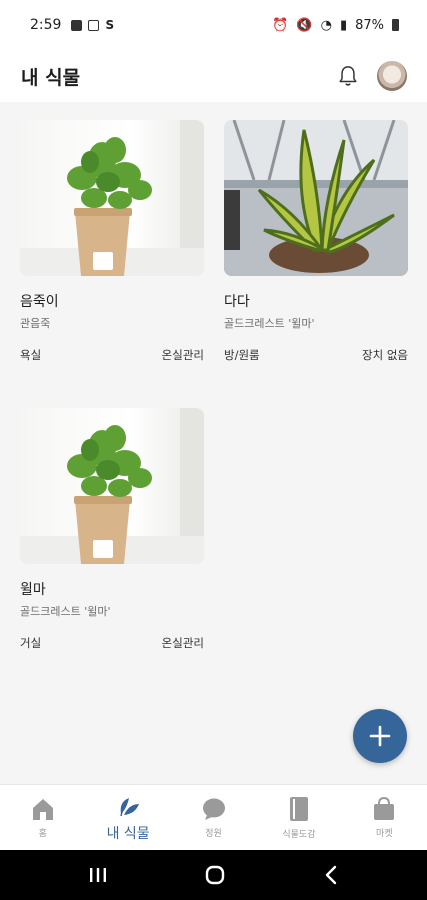  I want to click on plant-card: 윌마 골드크레스트 '윌마' 거실 온실관리, so click(112, 529).